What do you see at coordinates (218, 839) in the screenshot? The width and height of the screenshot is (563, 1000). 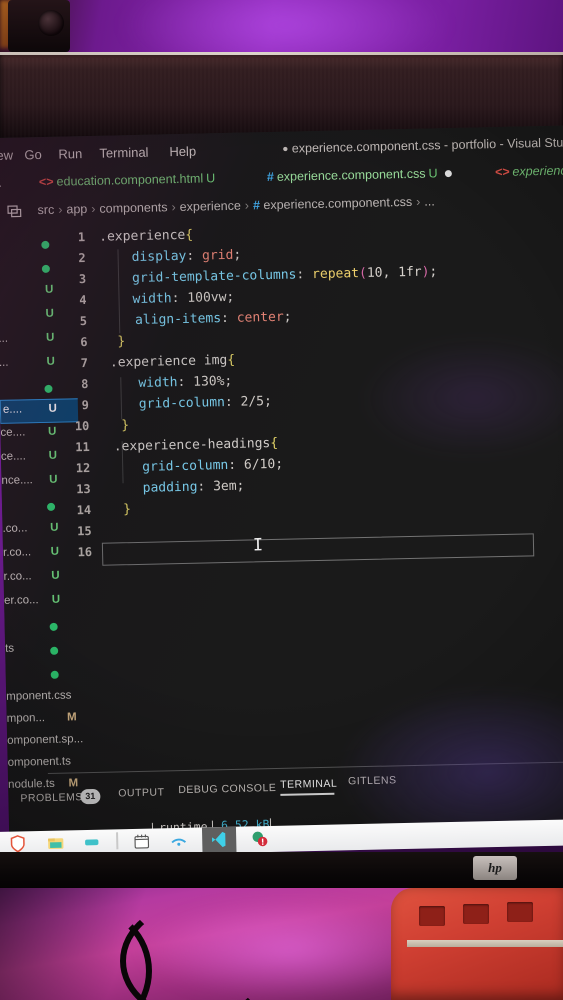 I see `vscode-icon` at bounding box center [218, 839].